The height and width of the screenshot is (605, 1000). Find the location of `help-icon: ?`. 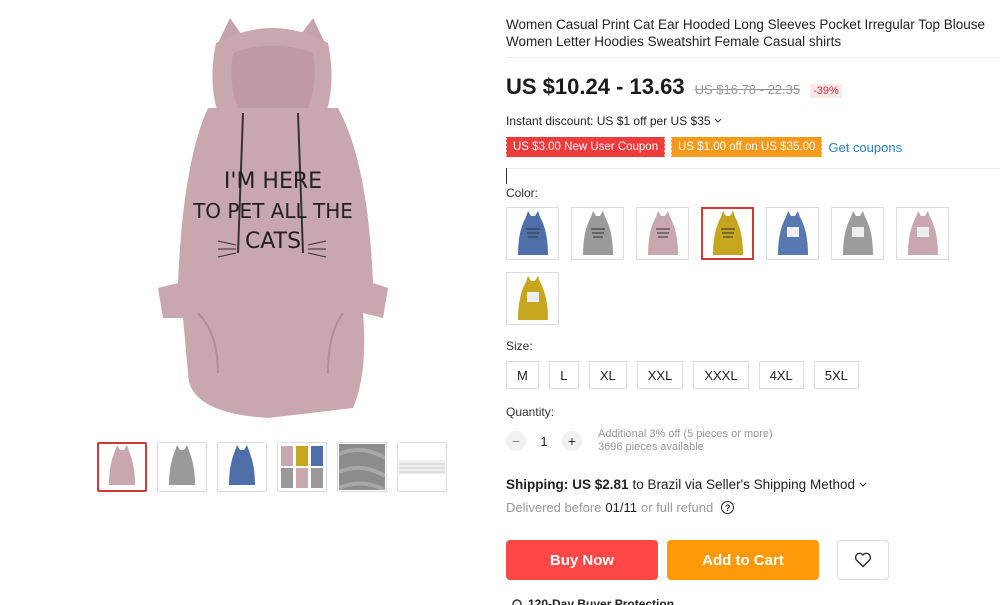

help-icon: ? is located at coordinates (728, 507).